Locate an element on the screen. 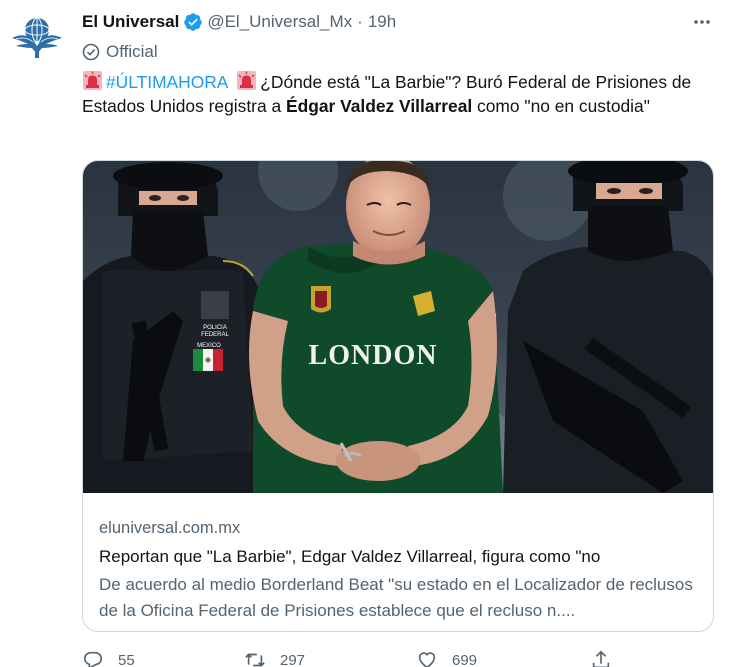  official-label: Official is located at coordinates (120, 52).